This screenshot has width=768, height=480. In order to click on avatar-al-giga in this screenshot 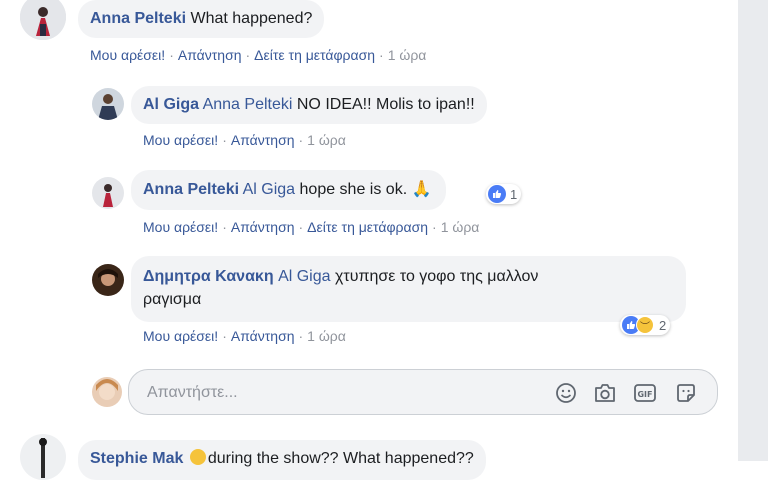, I will do `click(108, 104)`.